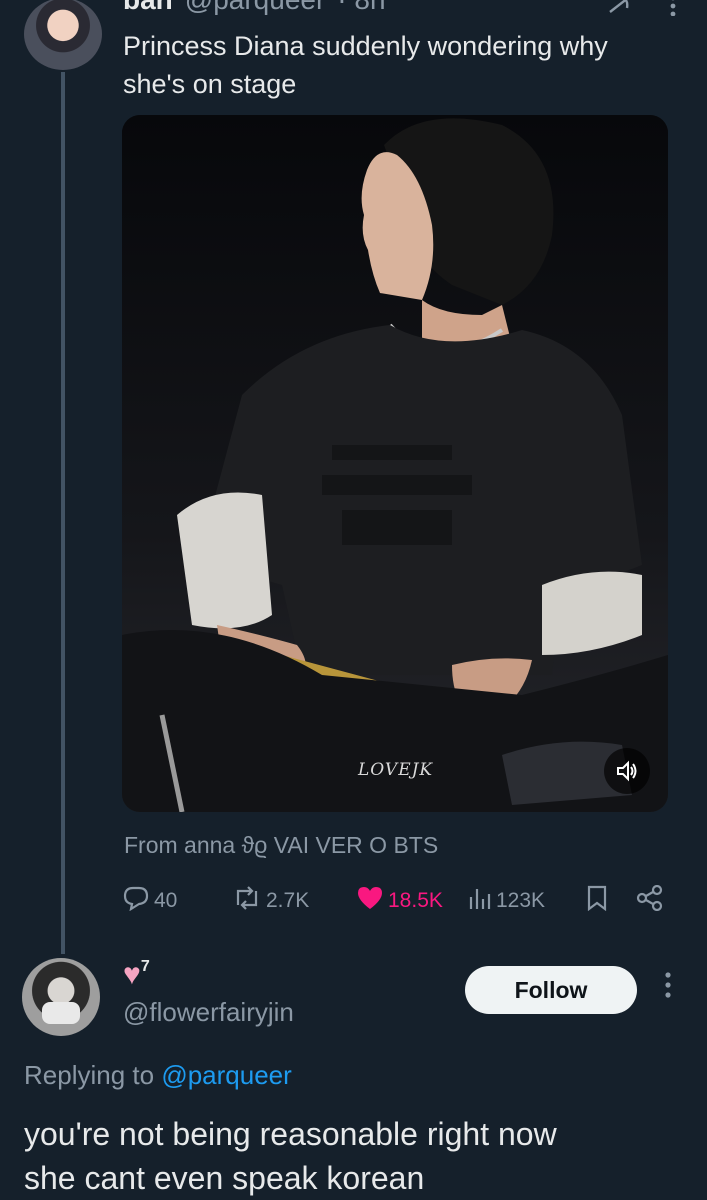 This screenshot has width=707, height=1200. I want to click on views-count: 123K, so click(521, 900).